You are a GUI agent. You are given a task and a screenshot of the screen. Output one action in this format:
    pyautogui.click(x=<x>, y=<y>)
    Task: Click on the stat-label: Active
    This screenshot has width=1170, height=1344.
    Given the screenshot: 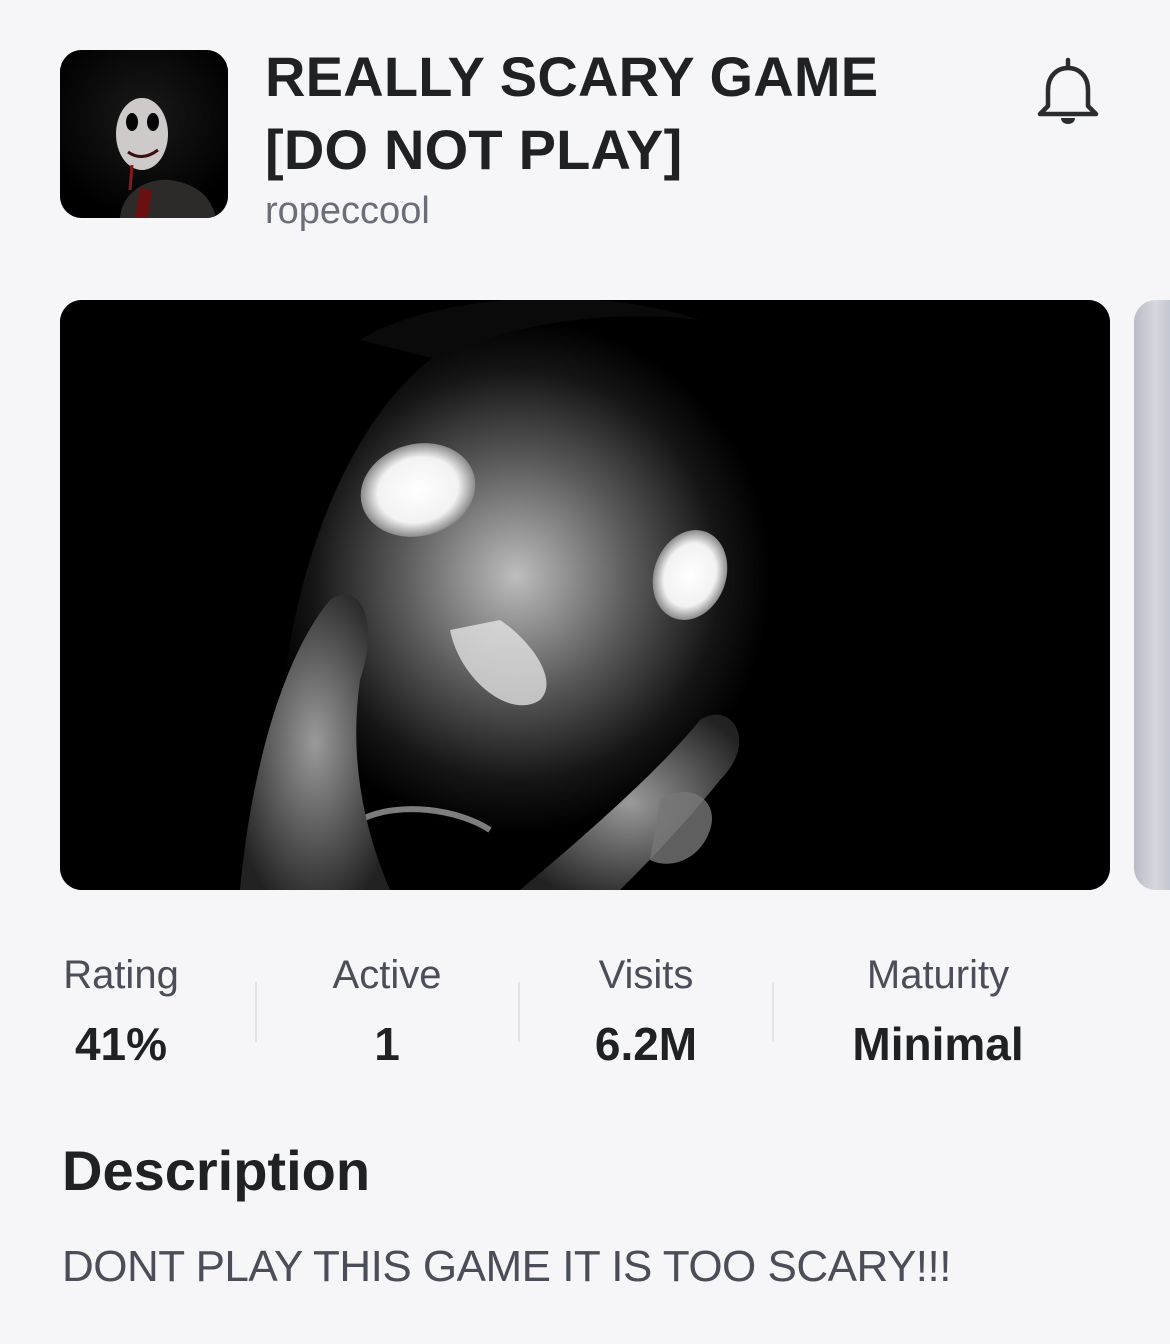 What is the action you would take?
    pyautogui.click(x=387, y=975)
    